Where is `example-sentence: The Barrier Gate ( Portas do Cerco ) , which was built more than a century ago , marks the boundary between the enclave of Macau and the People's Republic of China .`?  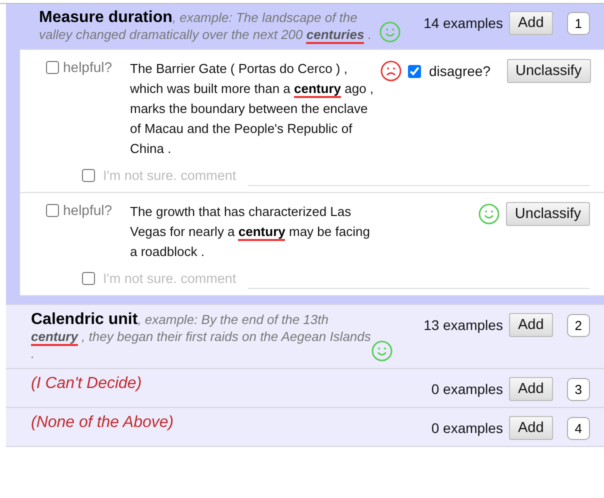
example-sentence: The Barrier Gate ( Portas do Cerco ) , which was built more than a century ago , marks the boundary between the enclave of Macau and the People's Republic of China . is located at coordinates (252, 109).